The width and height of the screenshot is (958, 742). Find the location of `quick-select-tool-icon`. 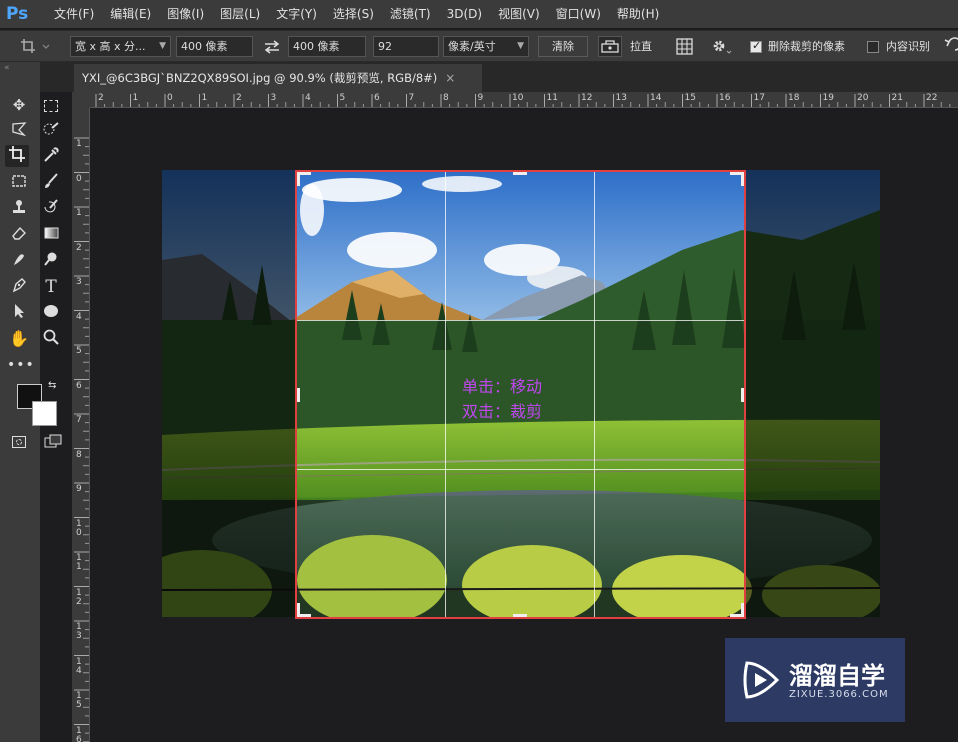

quick-select-tool-icon is located at coordinates (51, 131).